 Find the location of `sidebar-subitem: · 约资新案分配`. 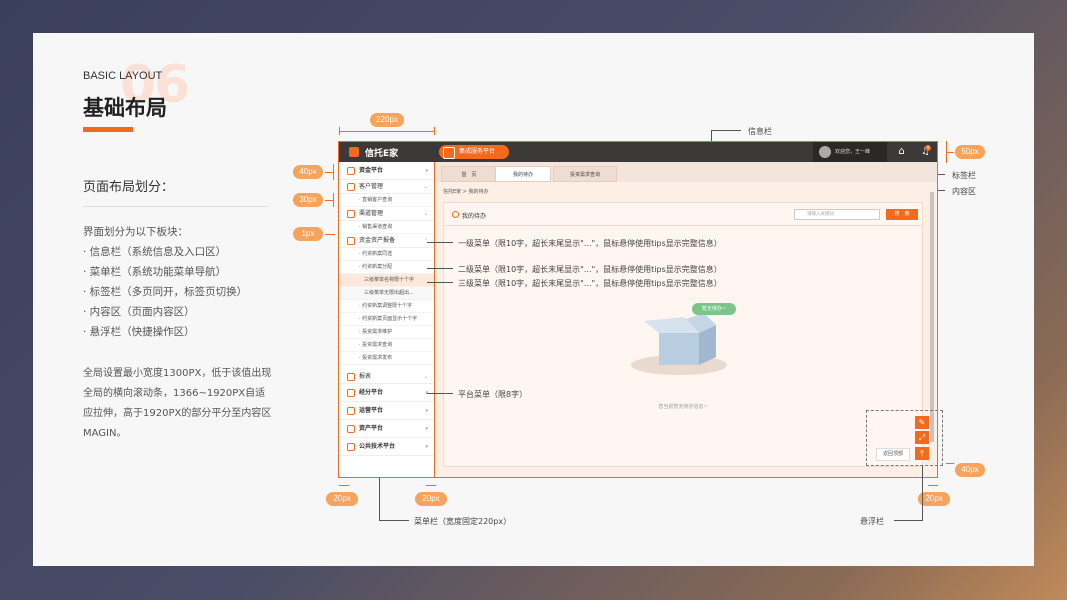

sidebar-subitem: · 约资新案分配 is located at coordinates (386, 267).